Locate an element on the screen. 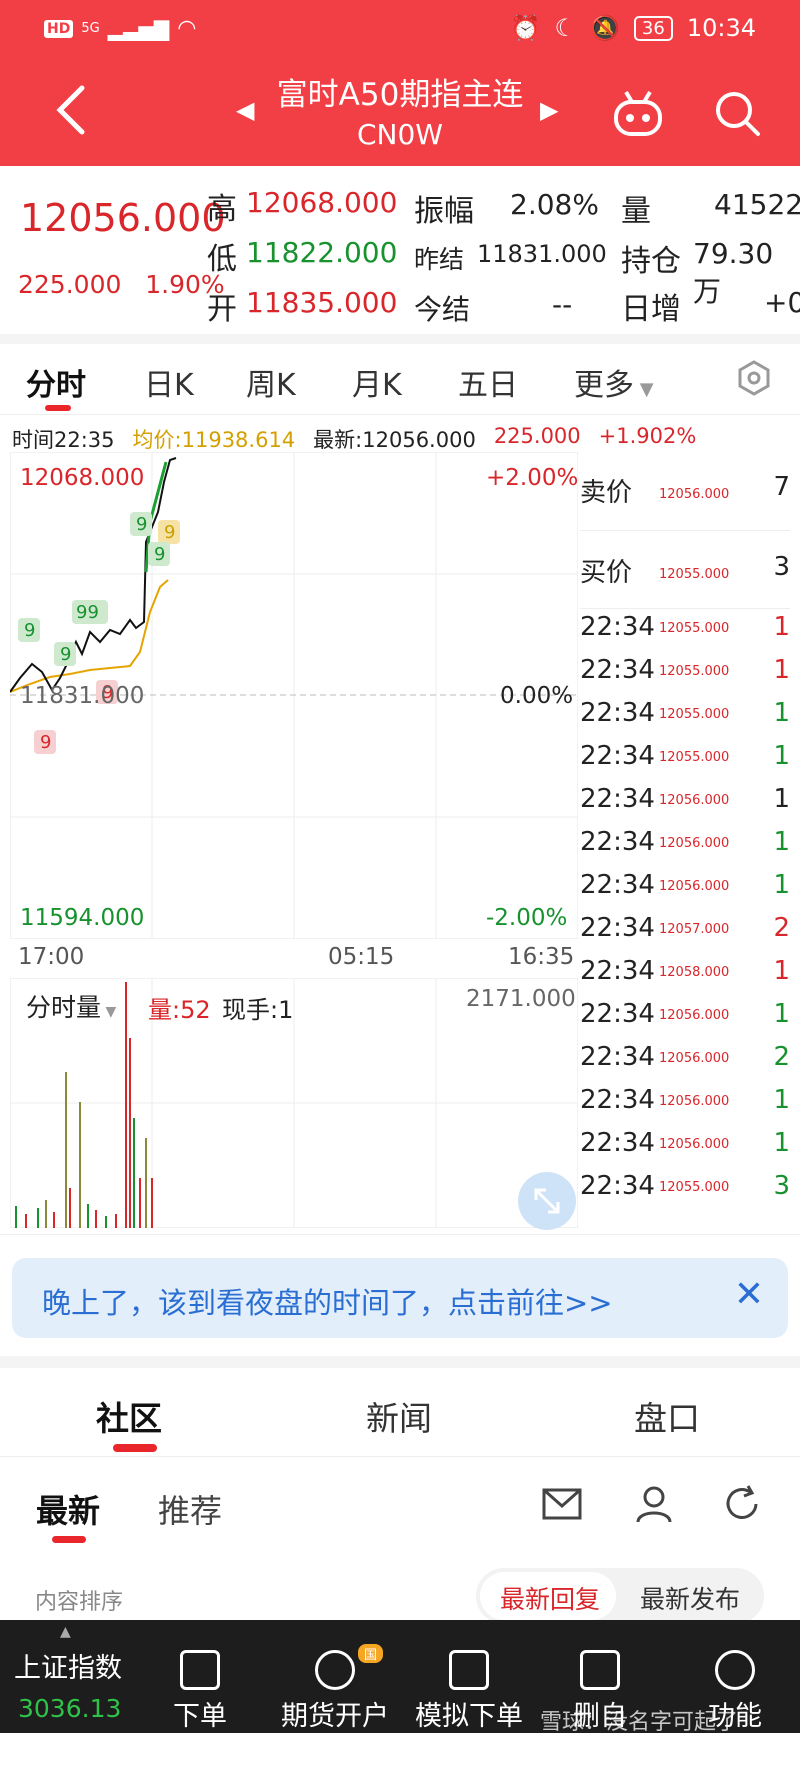 The width and height of the screenshot is (800, 1772). high-label: 高 is located at coordinates (222, 209).